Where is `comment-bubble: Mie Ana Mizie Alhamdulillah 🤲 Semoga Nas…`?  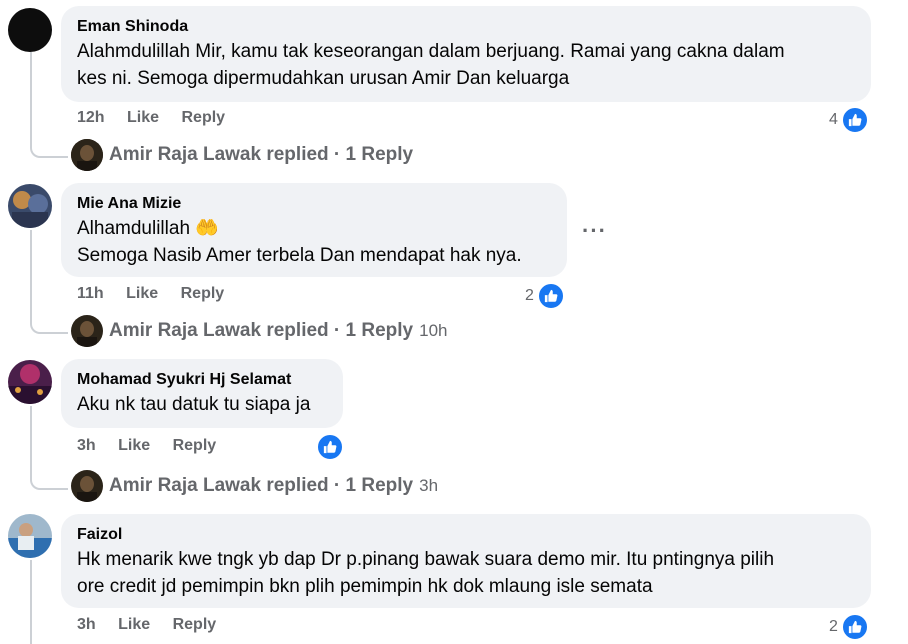
comment-bubble: Mie Ana Mizie Alhamdulillah 🤲 Semoga Nas… is located at coordinates (314, 230).